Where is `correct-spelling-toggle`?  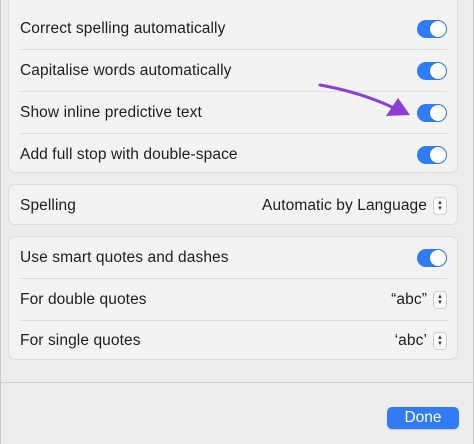
correct-spelling-toggle is located at coordinates (432, 28).